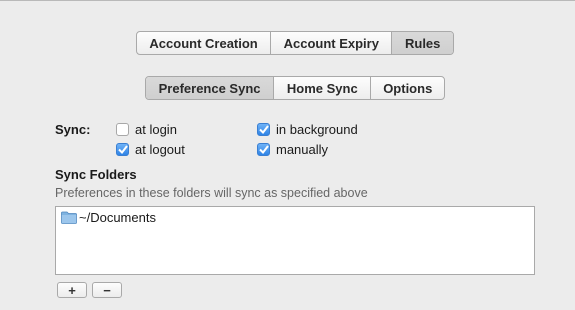  Describe the element at coordinates (96, 174) in the screenshot. I see `sync-folders-title: Sync Folders` at that location.